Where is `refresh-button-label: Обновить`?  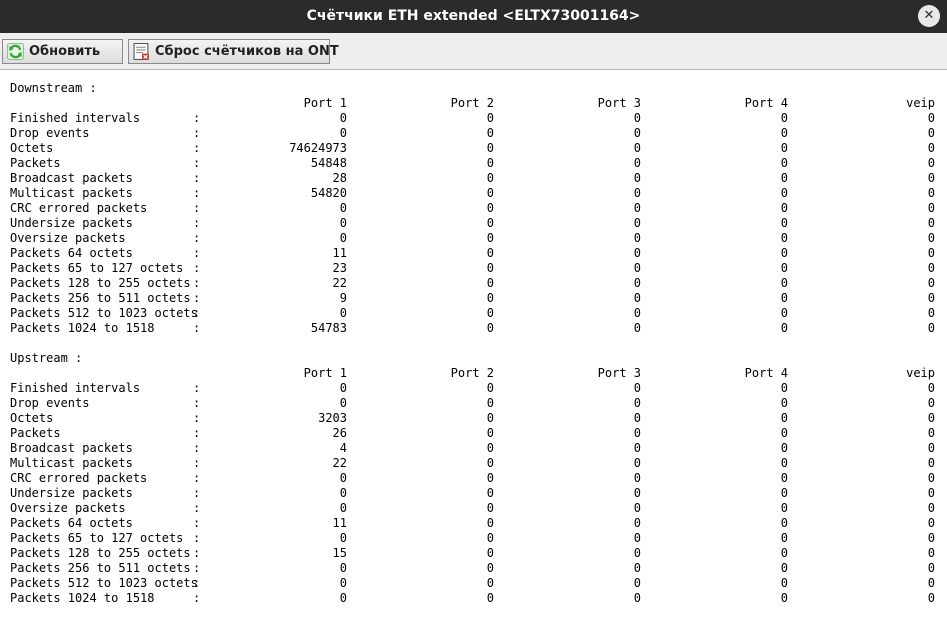 refresh-button-label: Обновить is located at coordinates (65, 51).